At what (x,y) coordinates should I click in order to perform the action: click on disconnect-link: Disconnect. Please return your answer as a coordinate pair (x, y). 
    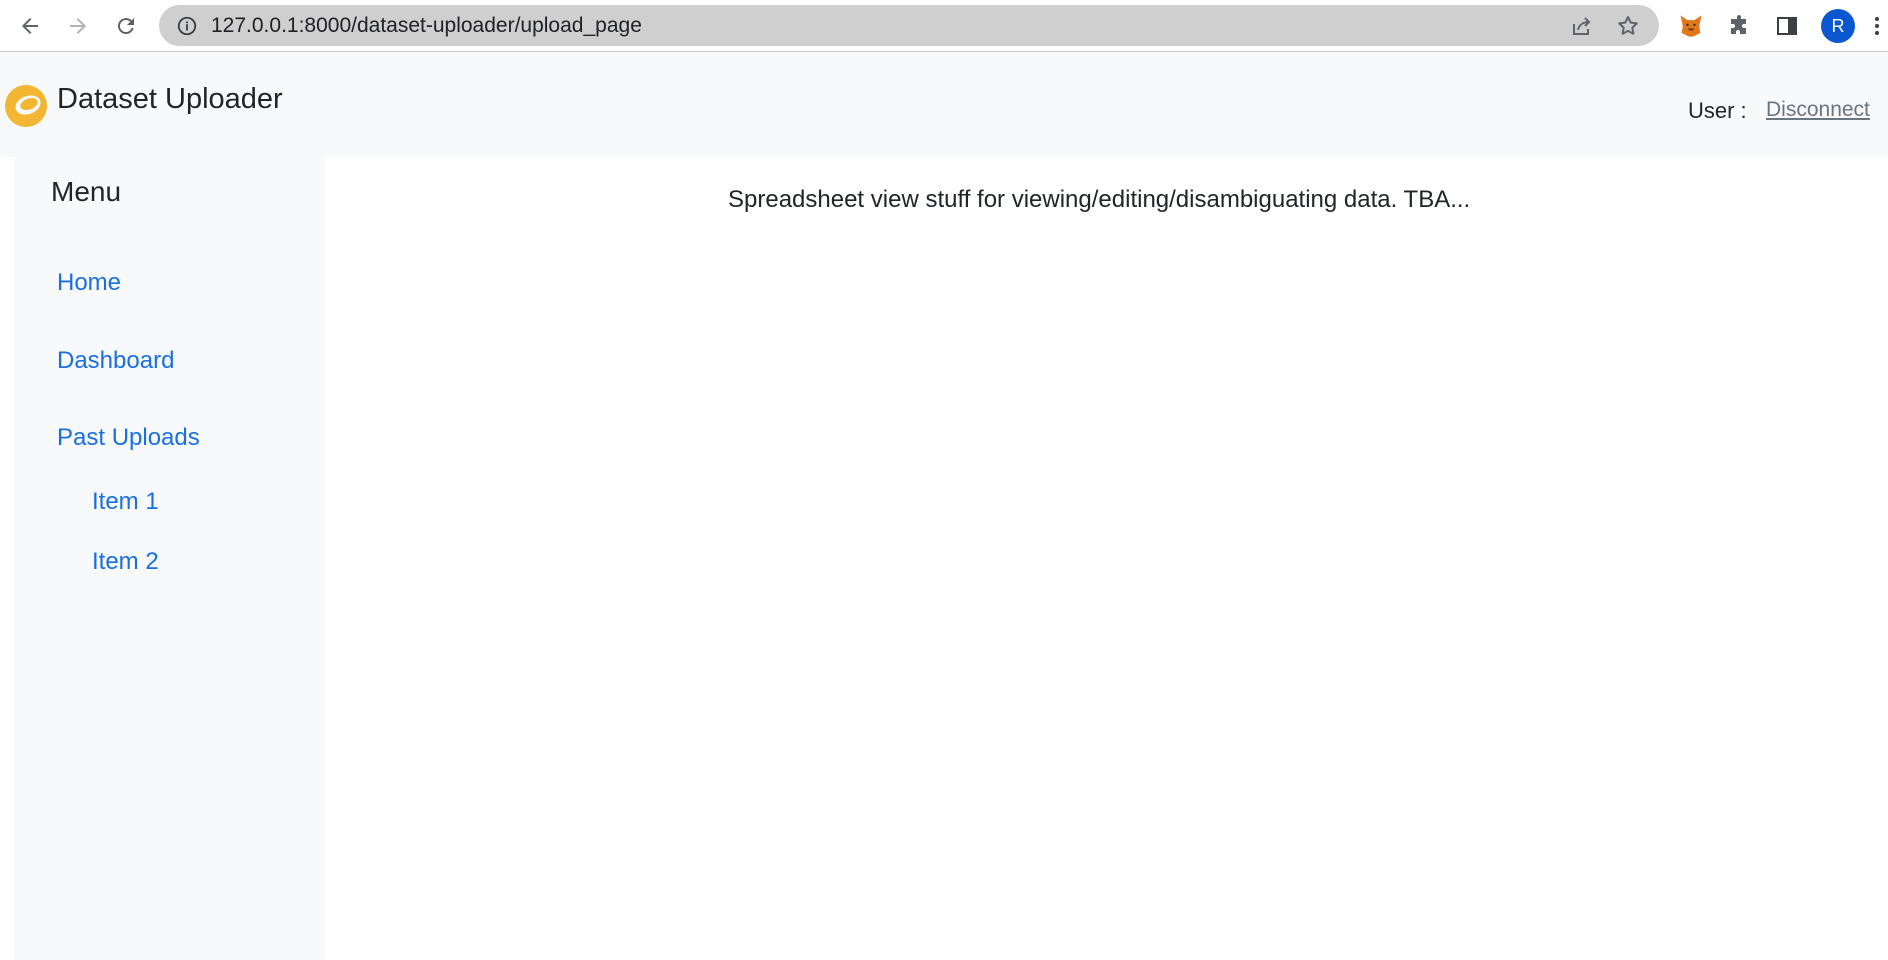
    Looking at the image, I should click on (1818, 110).